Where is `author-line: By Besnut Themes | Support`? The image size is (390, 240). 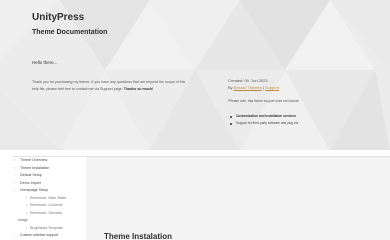
author-line: By Besnut Themes | Support is located at coordinates (253, 87).